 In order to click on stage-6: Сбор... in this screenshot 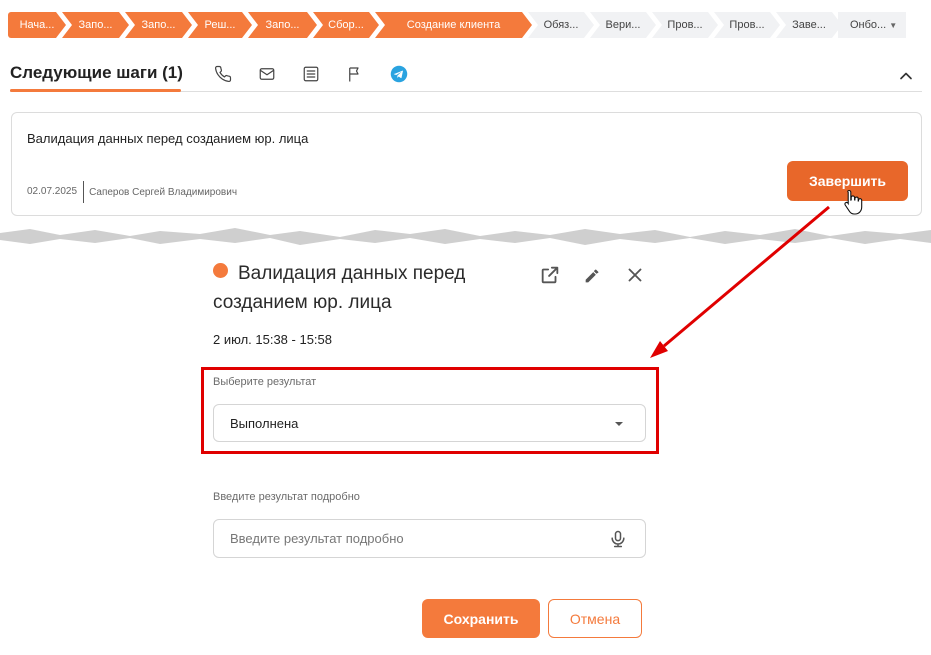, I will do `click(346, 25)`.